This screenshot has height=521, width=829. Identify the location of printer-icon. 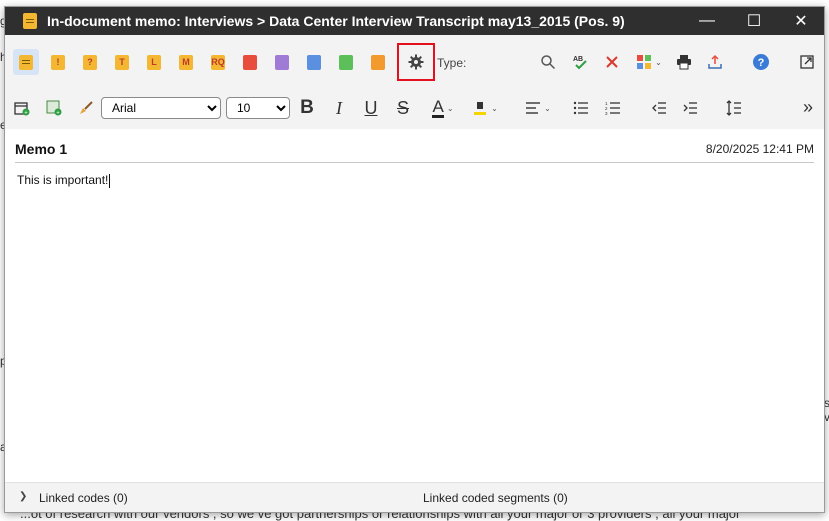
(684, 62).